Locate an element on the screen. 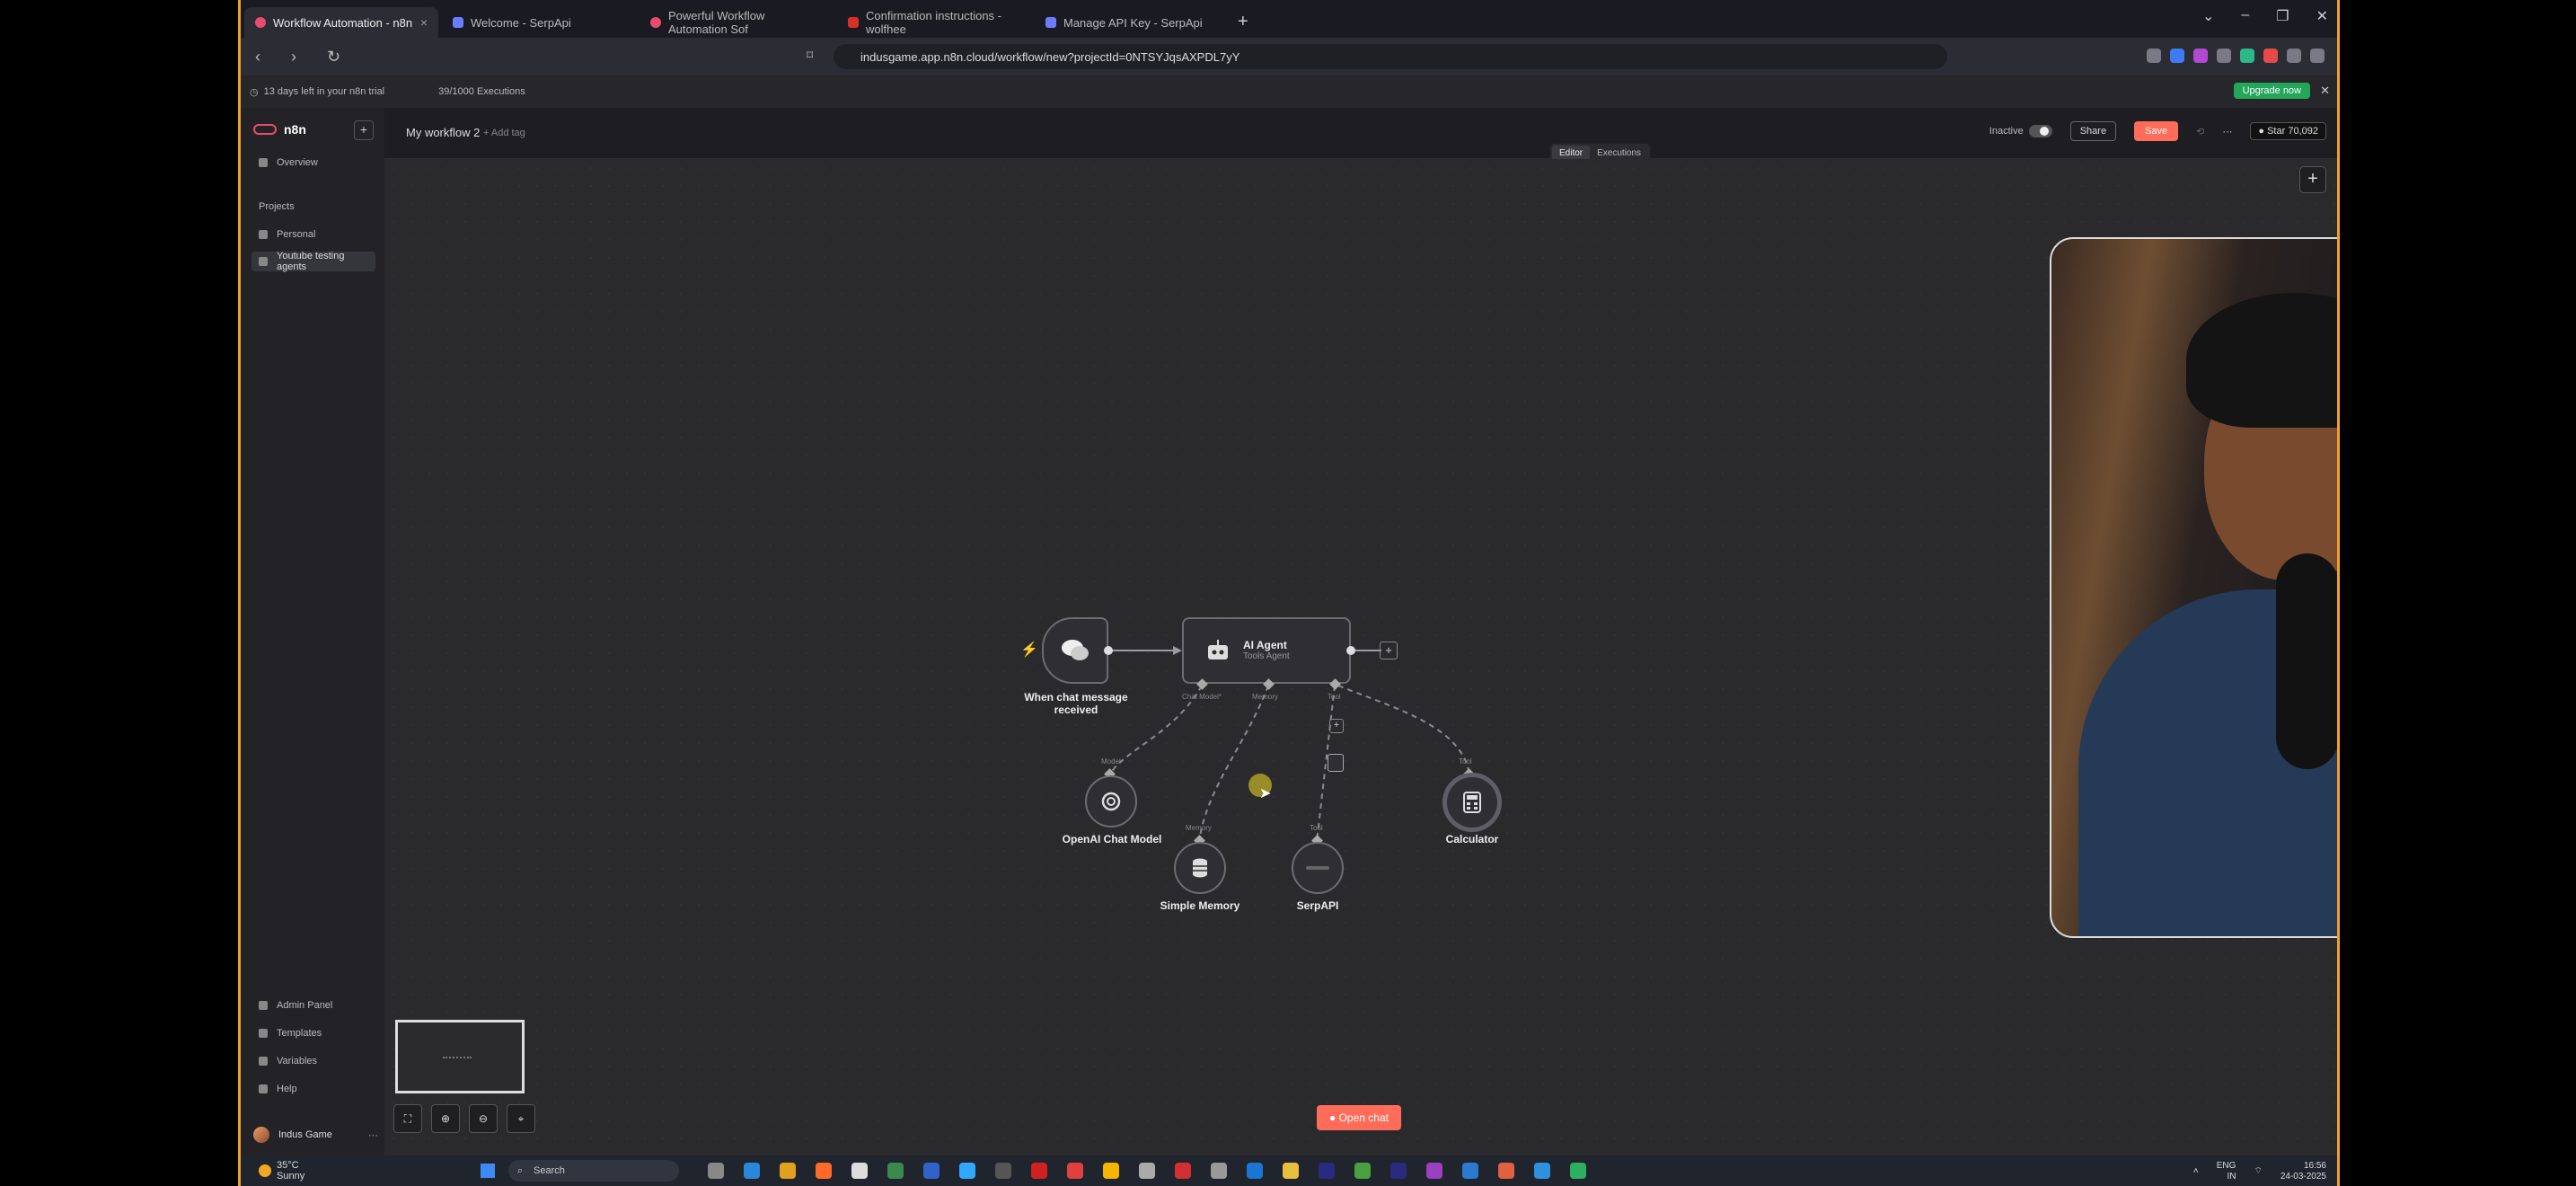 The image size is (2576, 1186). browser-tab: Welcome - SerpApi is located at coordinates (539, 22).